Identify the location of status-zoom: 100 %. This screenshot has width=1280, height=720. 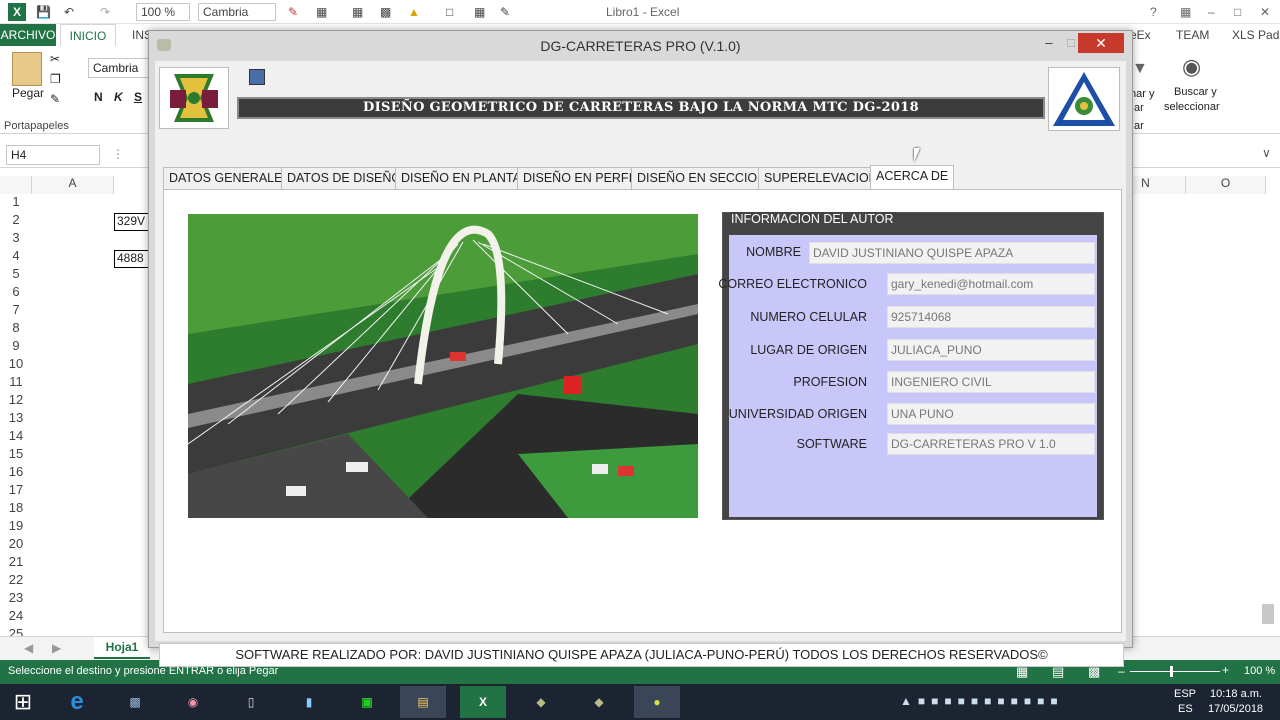
(1259, 671).